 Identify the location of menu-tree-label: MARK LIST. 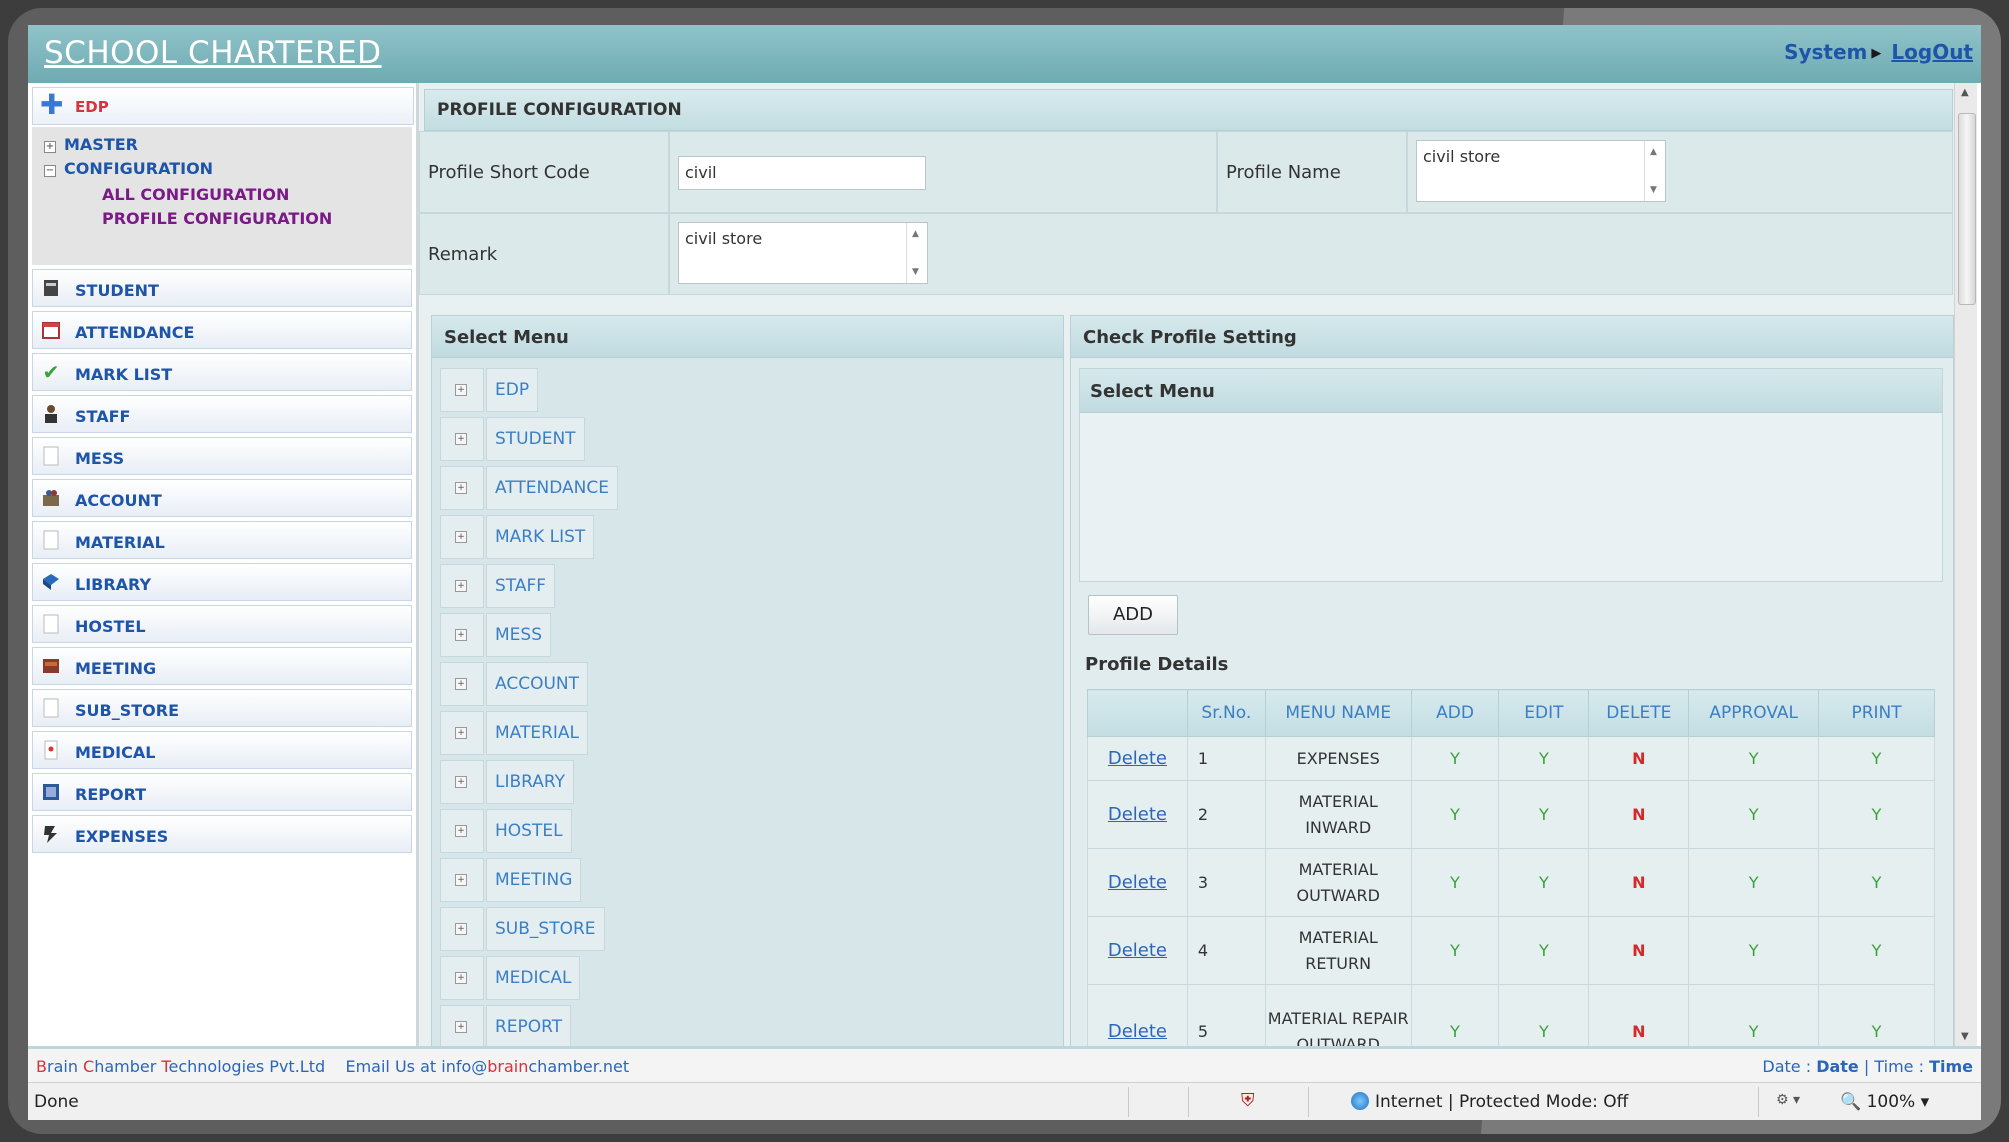
(540, 537).